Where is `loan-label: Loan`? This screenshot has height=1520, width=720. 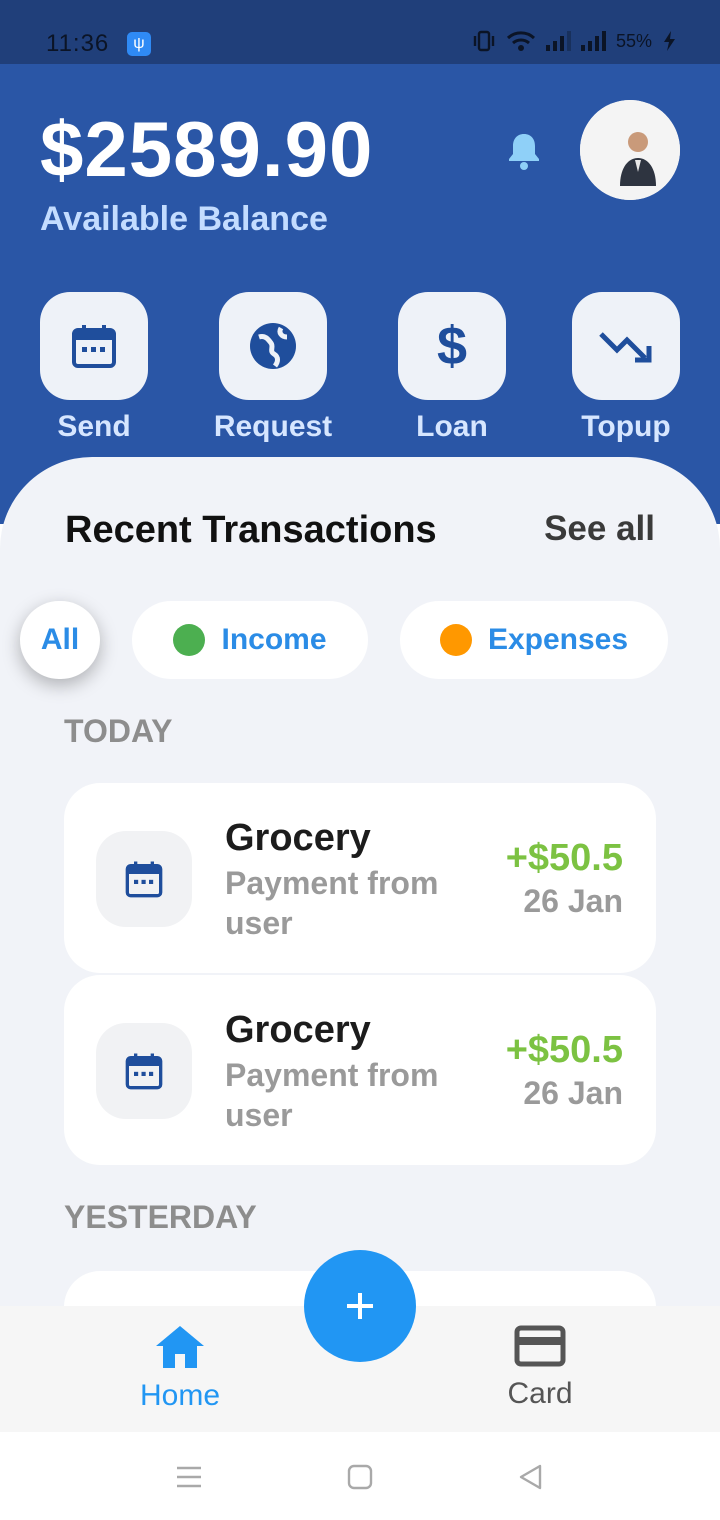 loan-label: Loan is located at coordinates (452, 426).